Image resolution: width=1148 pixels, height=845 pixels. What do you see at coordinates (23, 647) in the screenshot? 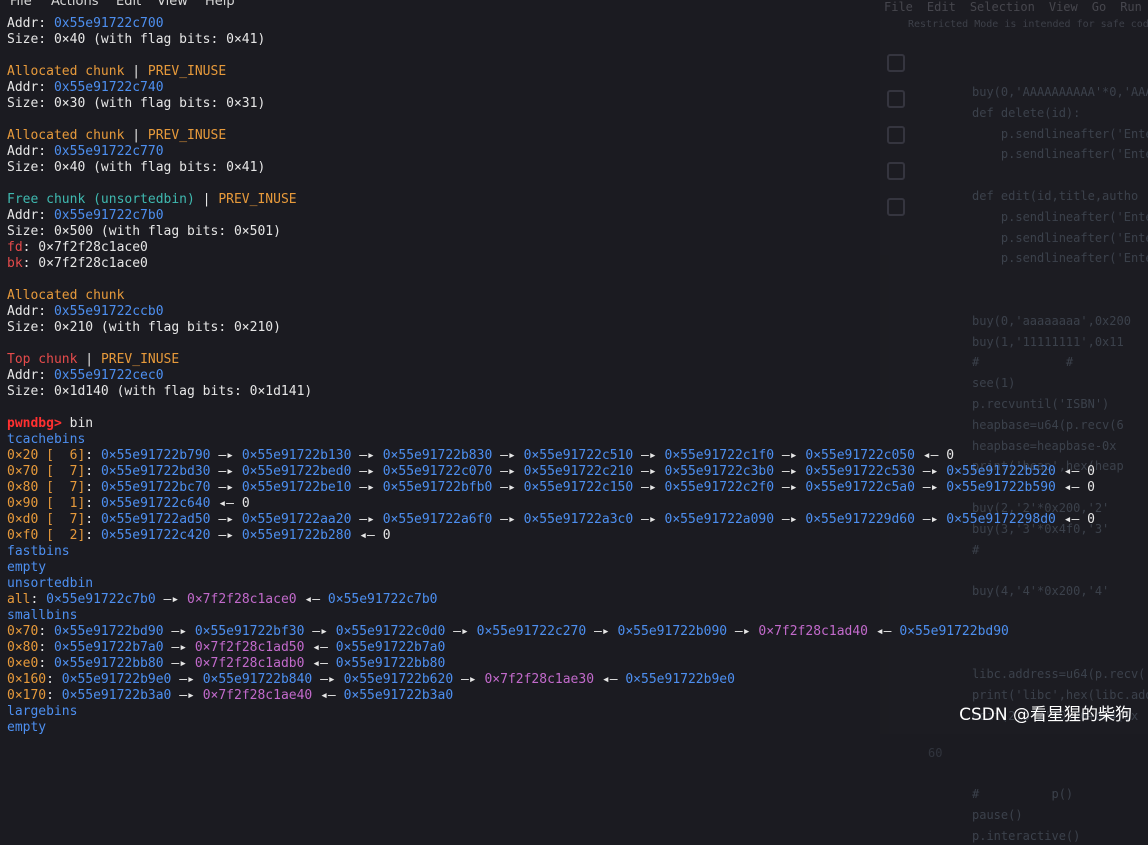
I see `terminal-text: 0×80` at bounding box center [23, 647].